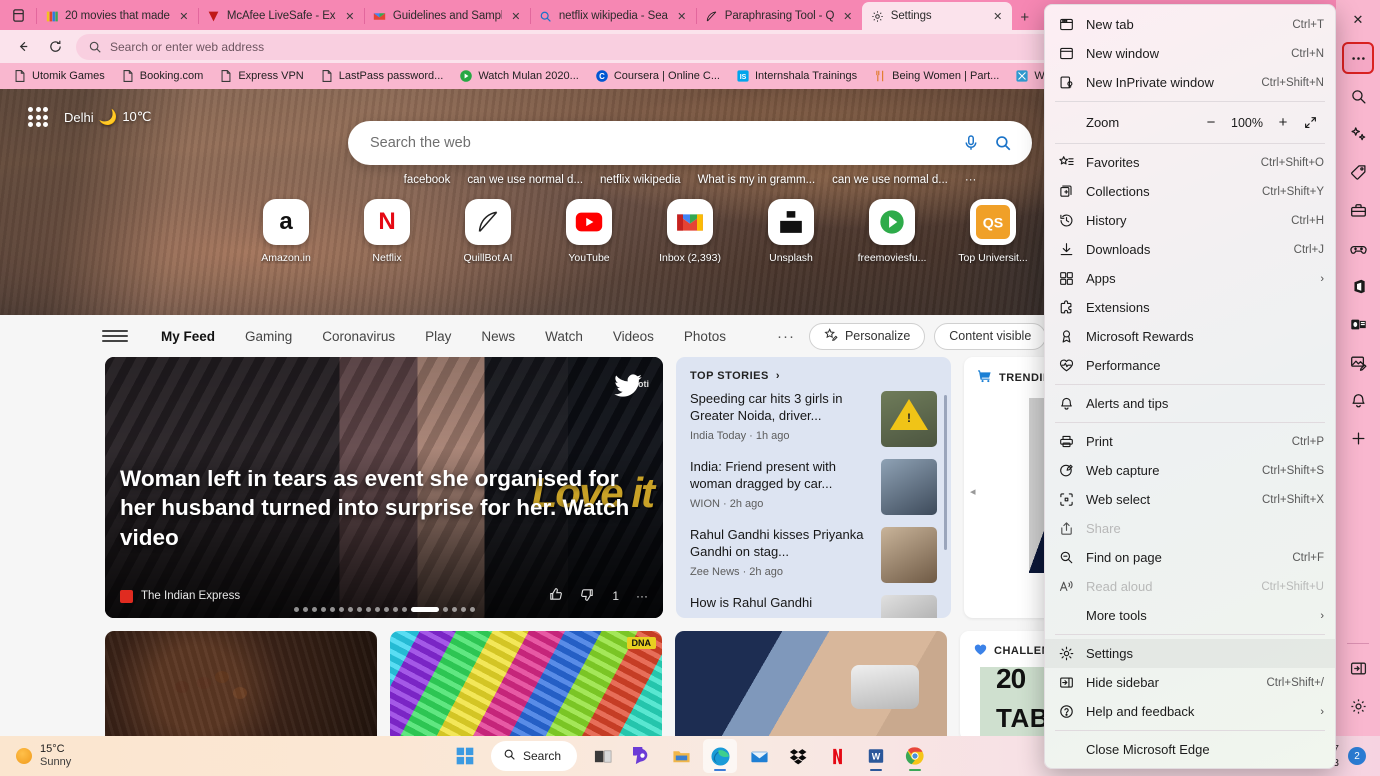  I want to click on microsoft-edge-button, so click(720, 756).